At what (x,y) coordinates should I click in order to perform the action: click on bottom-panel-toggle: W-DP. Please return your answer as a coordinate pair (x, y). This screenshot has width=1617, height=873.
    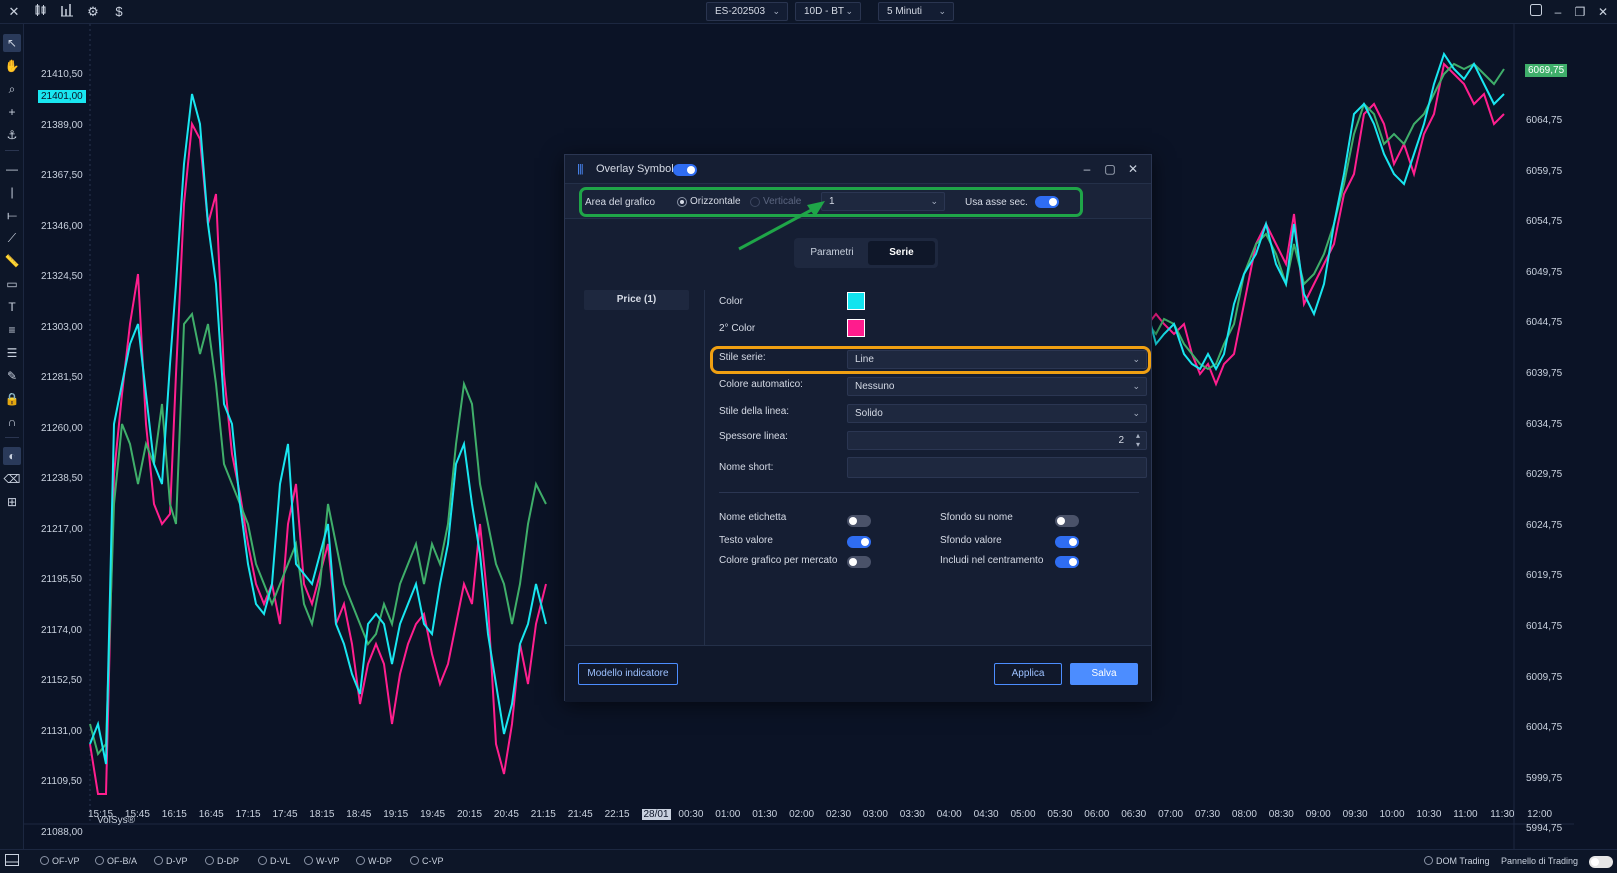
    Looking at the image, I should click on (374, 861).